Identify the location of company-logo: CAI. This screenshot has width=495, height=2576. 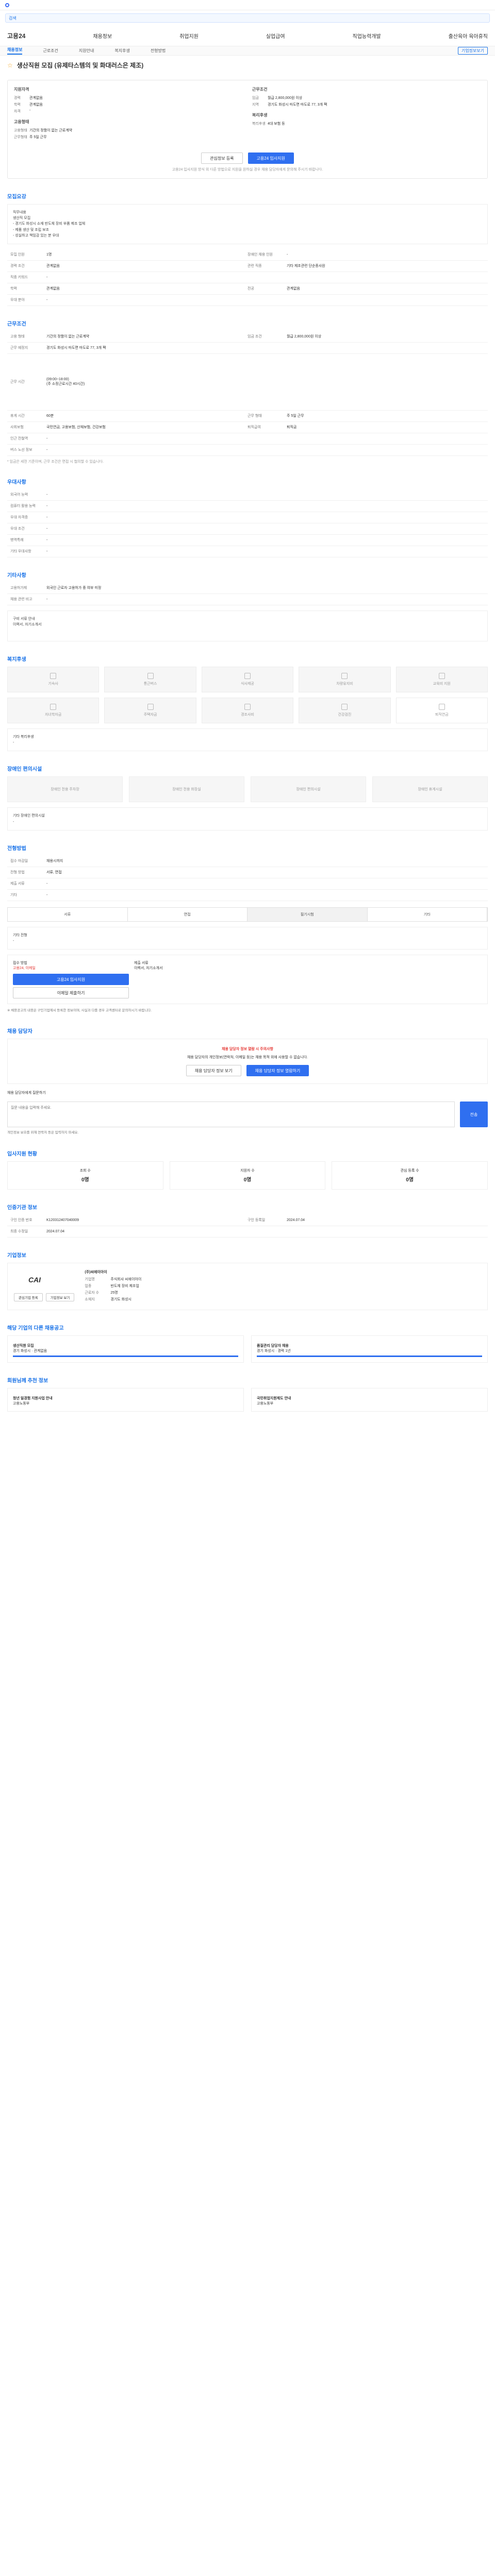
(34, 1280).